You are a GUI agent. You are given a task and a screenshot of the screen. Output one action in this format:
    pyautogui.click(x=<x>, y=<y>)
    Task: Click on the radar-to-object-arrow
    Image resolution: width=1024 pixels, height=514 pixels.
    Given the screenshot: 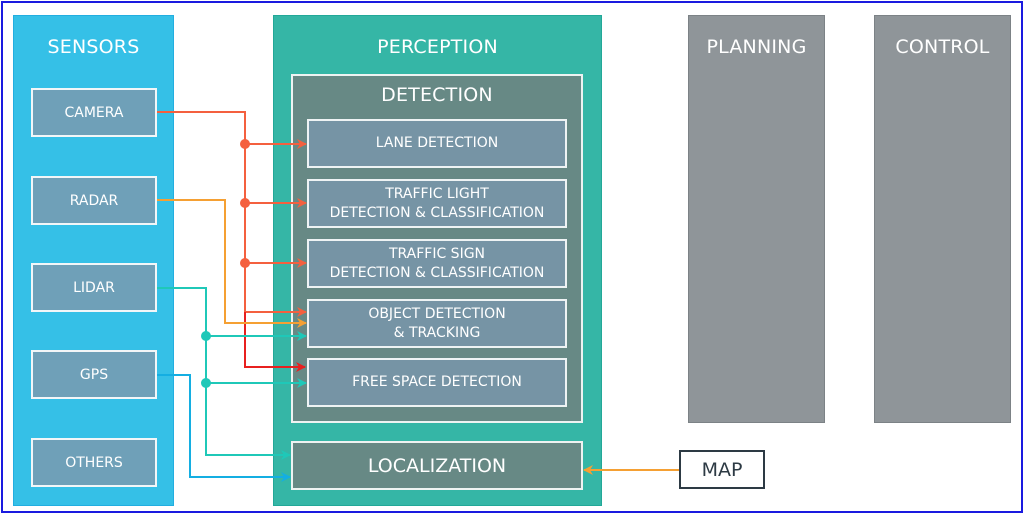 What is the action you would take?
    pyautogui.click(x=232, y=263)
    